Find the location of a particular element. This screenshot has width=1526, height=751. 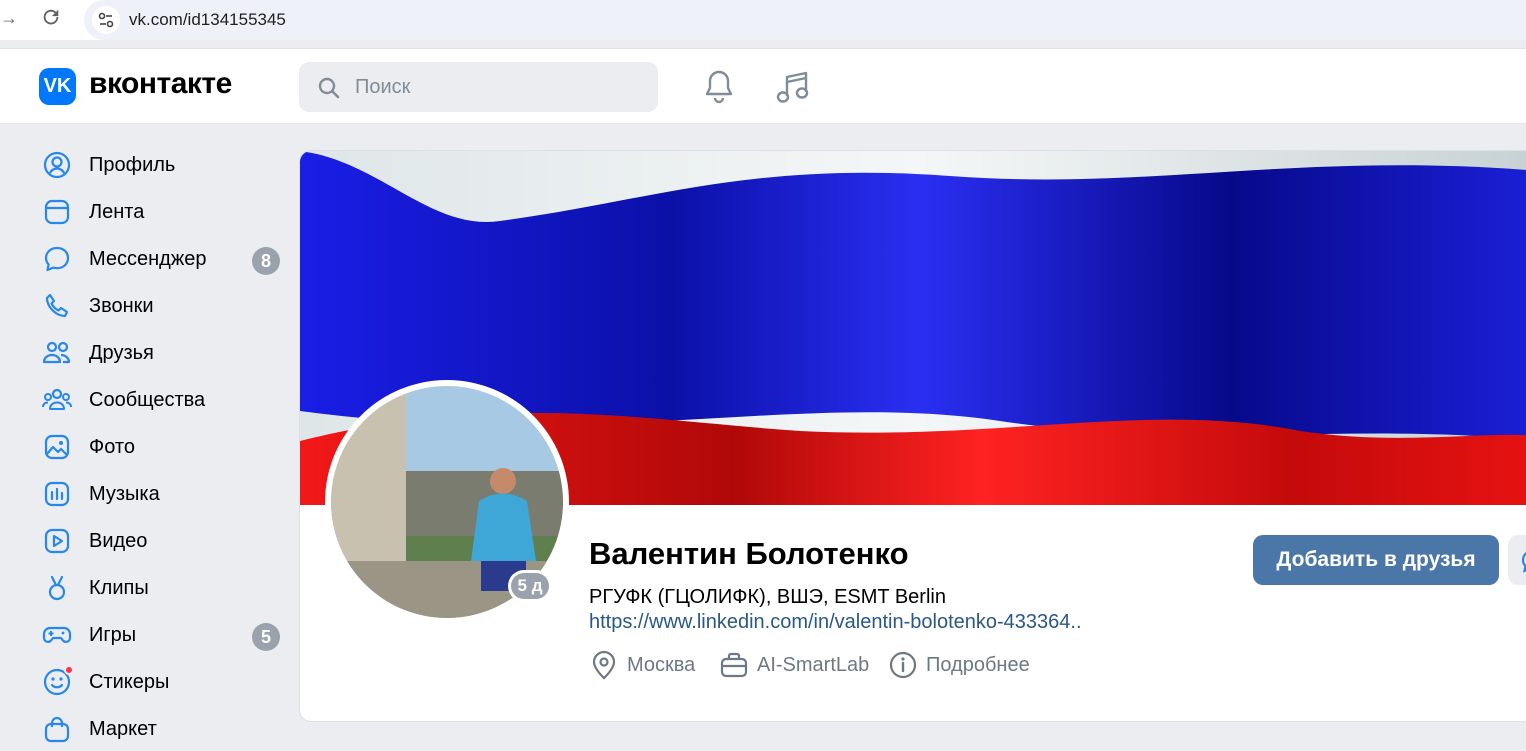

sidebar-item-music: Музыка is located at coordinates (162, 494).